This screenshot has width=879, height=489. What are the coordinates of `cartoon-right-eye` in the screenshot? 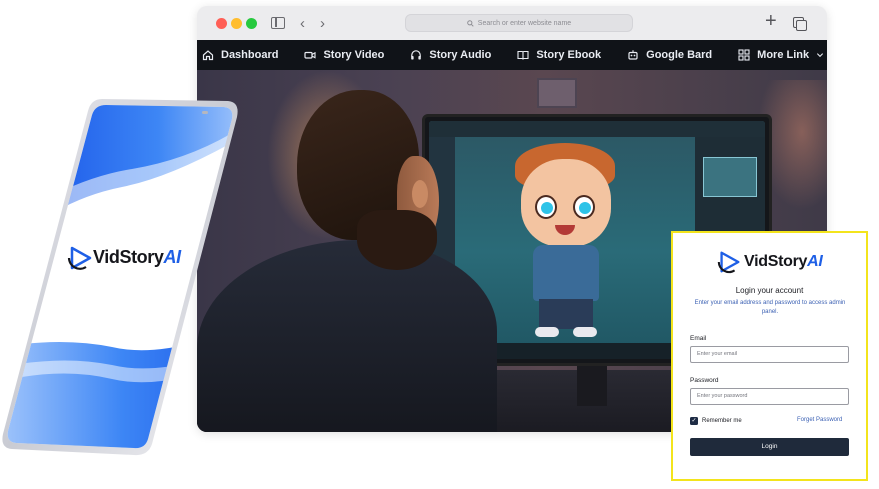 It's located at (584, 207).